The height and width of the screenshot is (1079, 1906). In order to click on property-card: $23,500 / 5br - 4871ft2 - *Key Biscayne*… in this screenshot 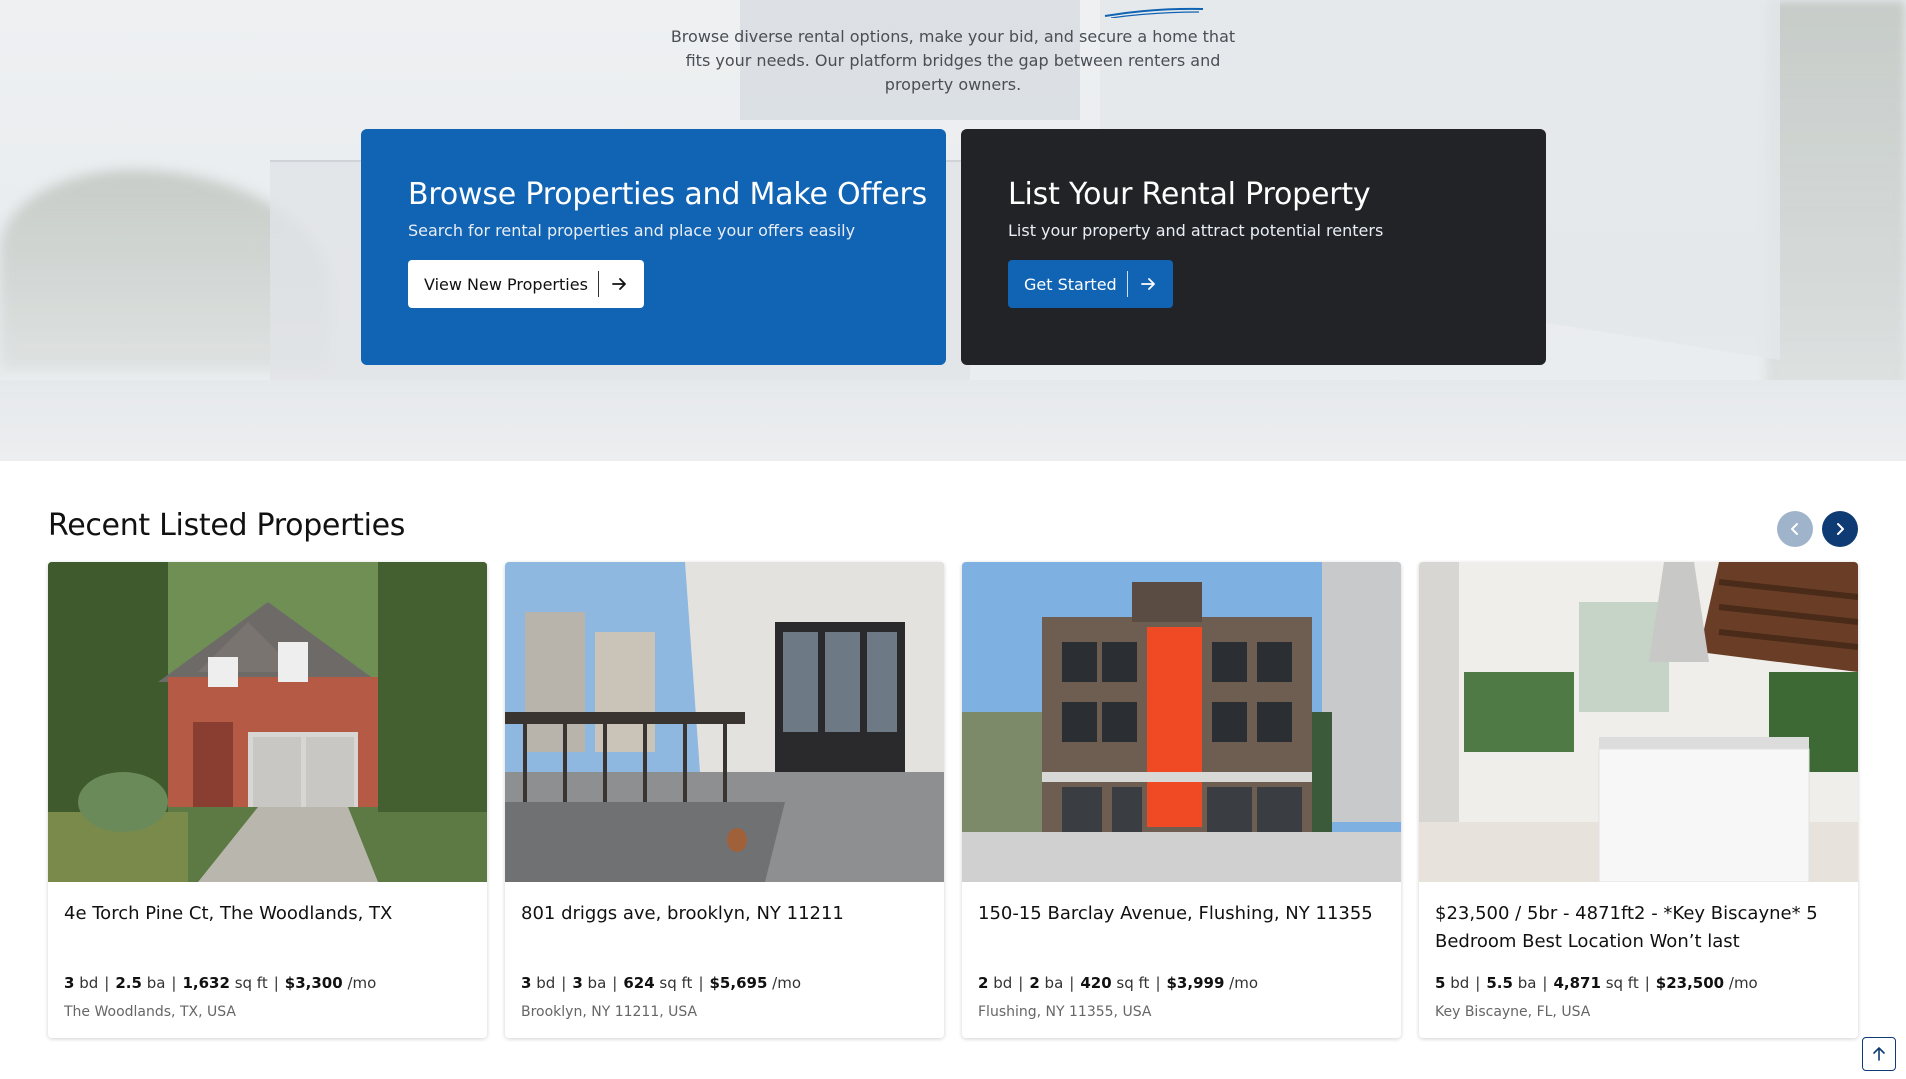, I will do `click(1638, 800)`.